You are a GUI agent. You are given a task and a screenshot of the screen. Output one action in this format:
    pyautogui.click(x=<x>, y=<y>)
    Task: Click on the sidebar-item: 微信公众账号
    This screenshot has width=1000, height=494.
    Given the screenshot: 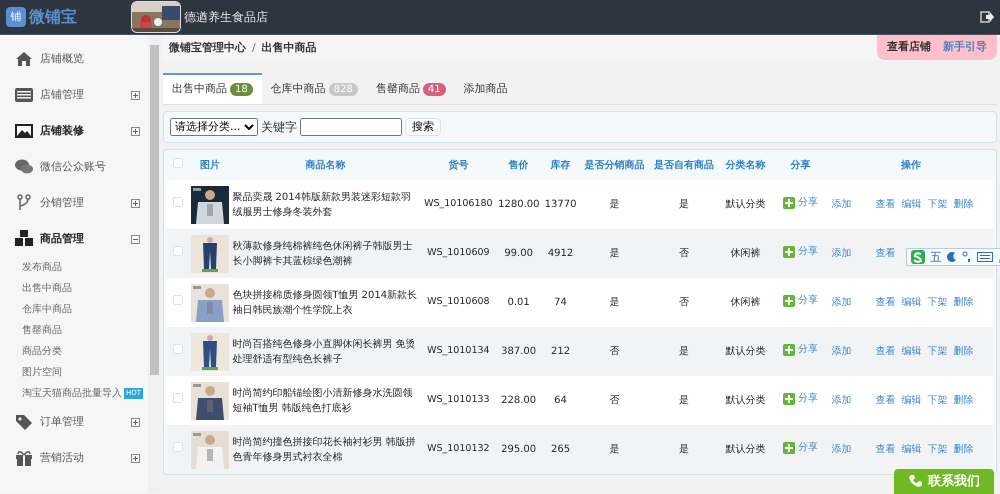 What is the action you would take?
    pyautogui.click(x=74, y=167)
    